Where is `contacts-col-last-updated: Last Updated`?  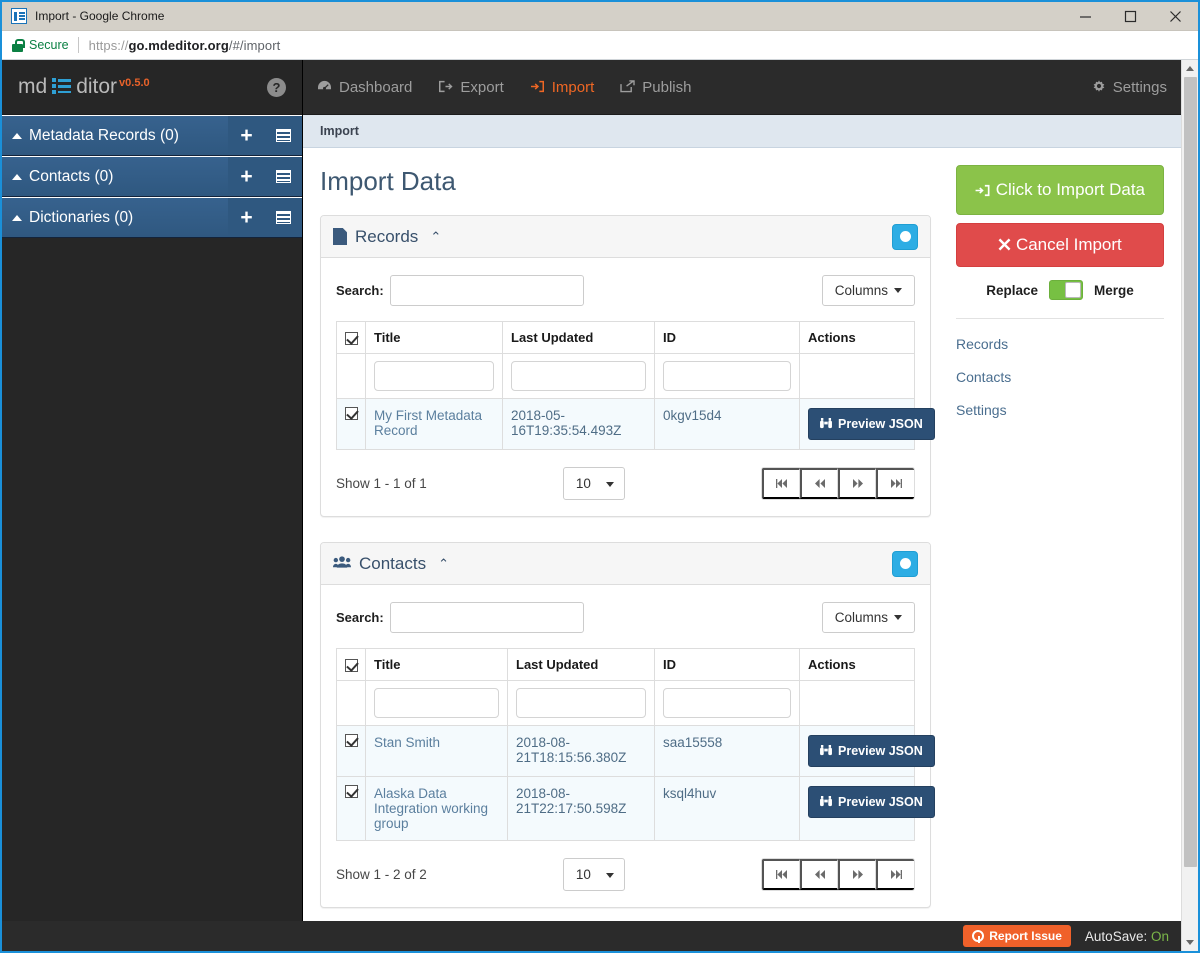
contacts-col-last-updated: Last Updated is located at coordinates (581, 664).